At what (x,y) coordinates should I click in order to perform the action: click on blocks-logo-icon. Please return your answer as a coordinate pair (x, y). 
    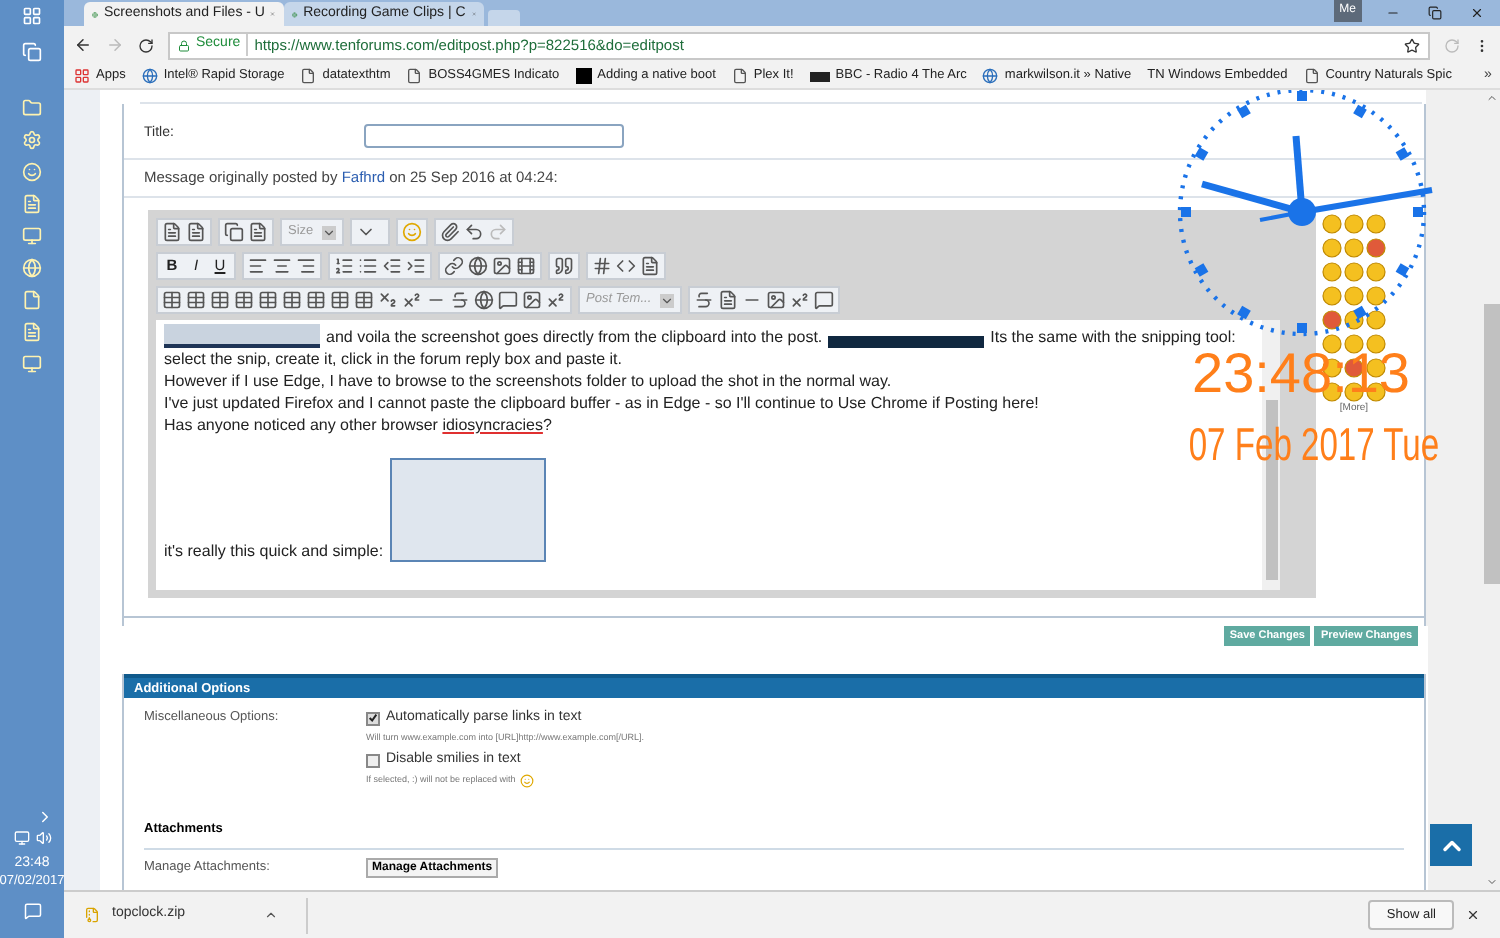
    Looking at the image, I should click on (819, 76).